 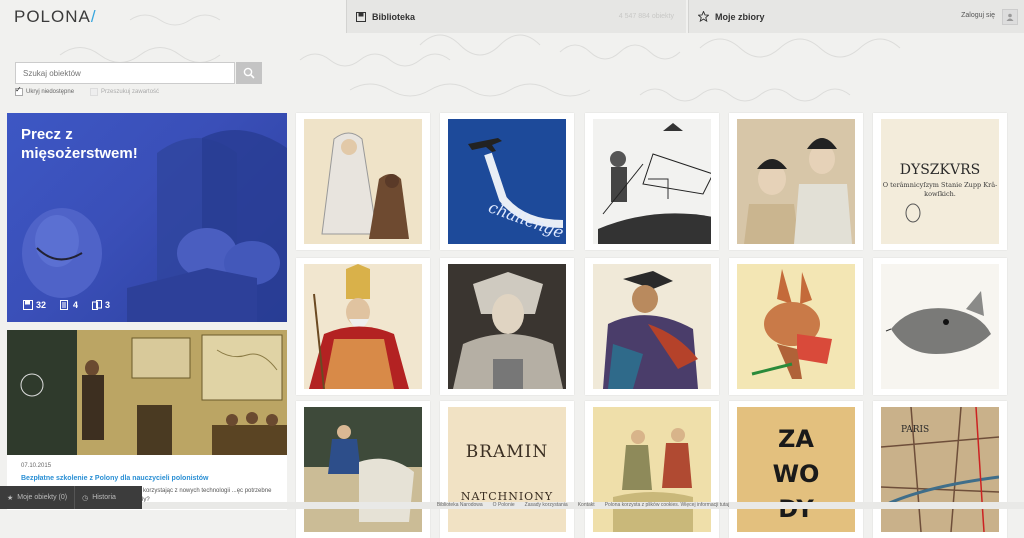 What do you see at coordinates (130, 92) in the screenshot?
I see `option-label: Przeszukuj zawartość` at bounding box center [130, 92].